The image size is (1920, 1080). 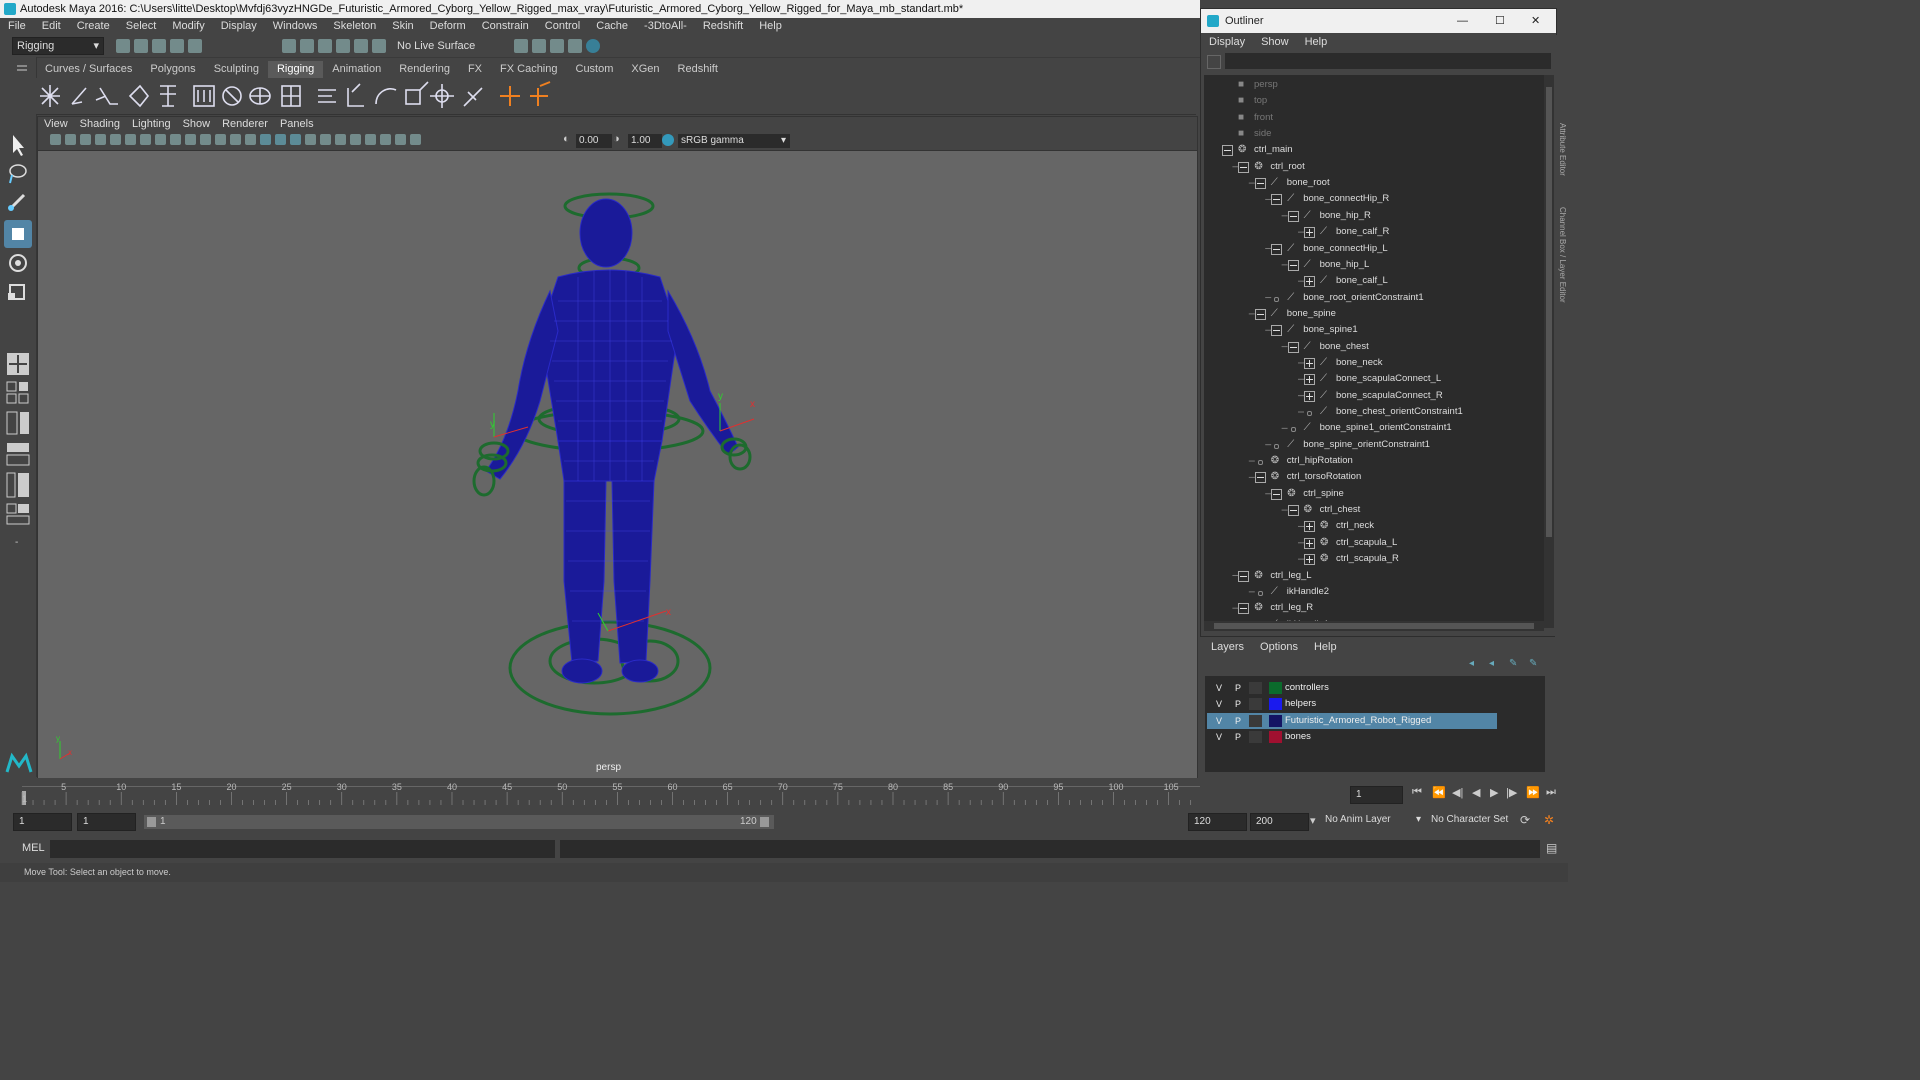 I want to click on current-frame-field: 1, so click(x=1376, y=795).